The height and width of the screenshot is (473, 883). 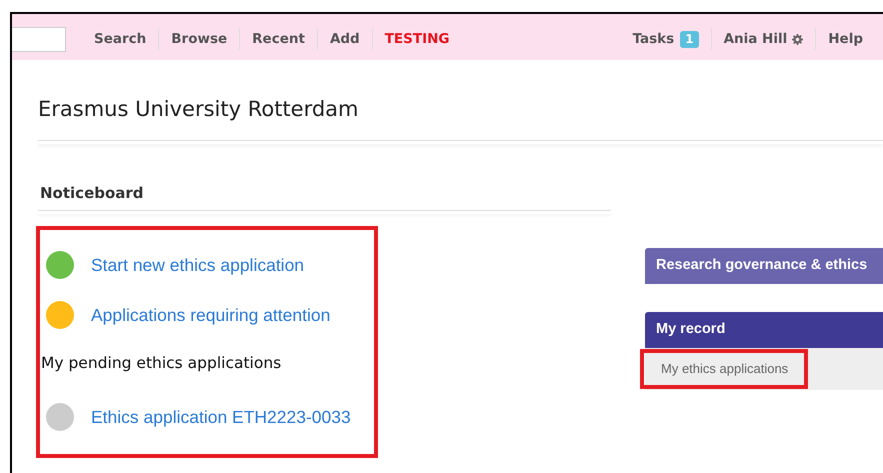 I want to click on user-menu-link: Ania Hill, so click(x=756, y=39).